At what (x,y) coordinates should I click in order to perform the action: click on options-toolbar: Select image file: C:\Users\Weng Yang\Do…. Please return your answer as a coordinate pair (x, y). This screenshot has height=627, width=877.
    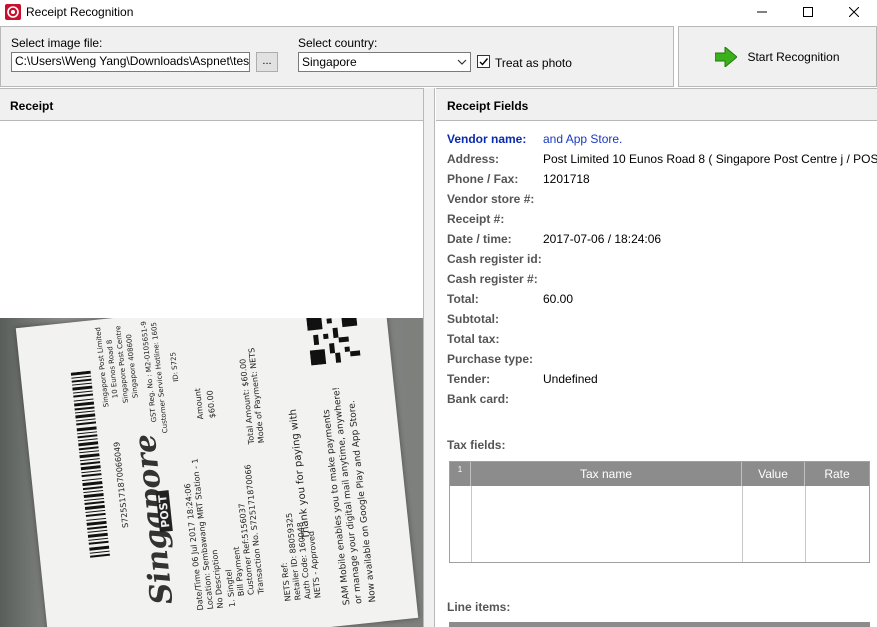
    Looking at the image, I should click on (337, 56).